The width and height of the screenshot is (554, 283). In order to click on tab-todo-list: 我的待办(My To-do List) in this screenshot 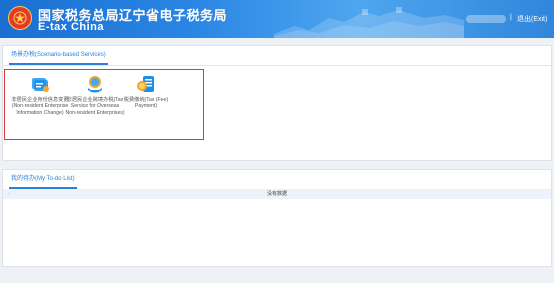, I will do `click(43, 179)`.